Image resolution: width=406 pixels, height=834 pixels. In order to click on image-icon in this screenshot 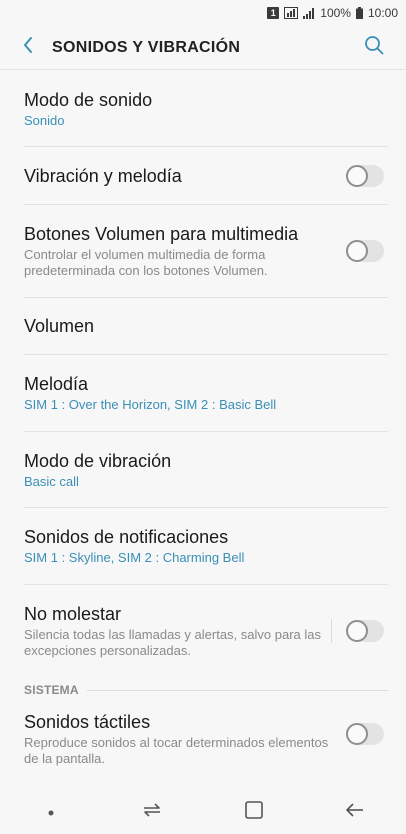, I will do `click(291, 13)`.